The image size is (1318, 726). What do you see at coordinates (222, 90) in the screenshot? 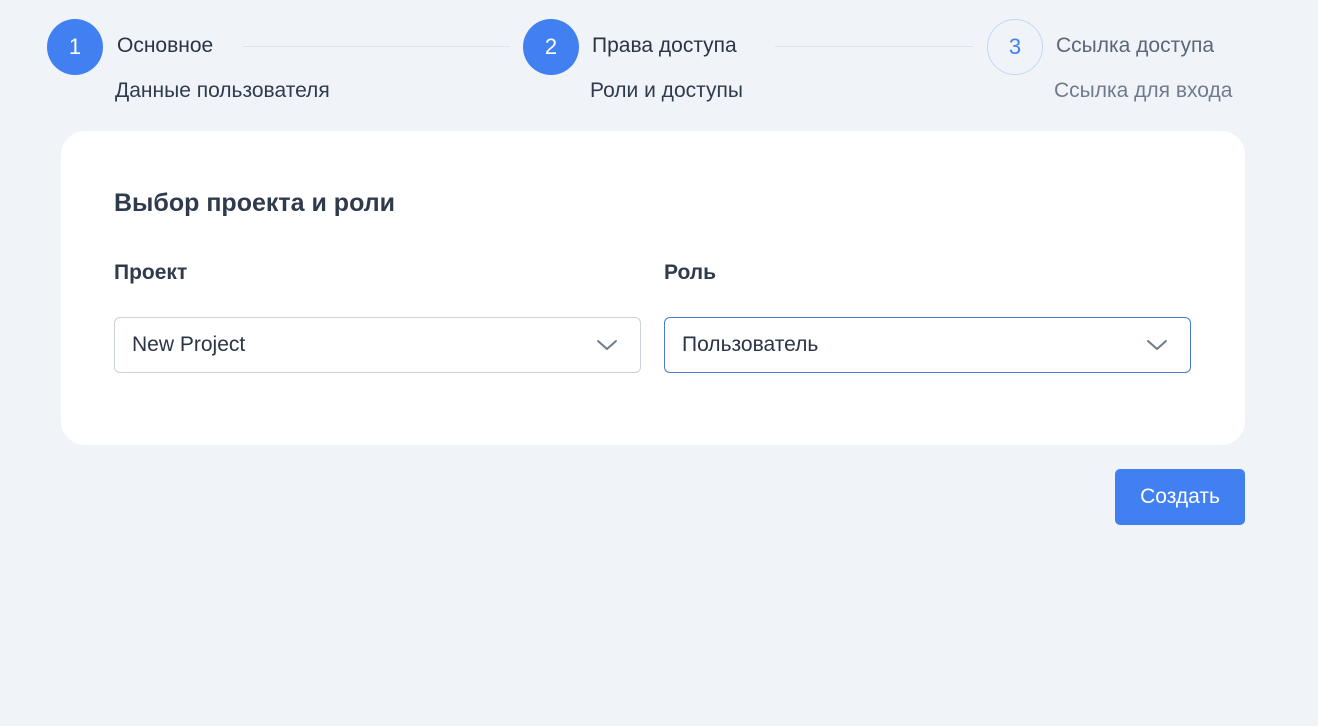
I see `step-1-subtitle: Данные пользователя` at bounding box center [222, 90].